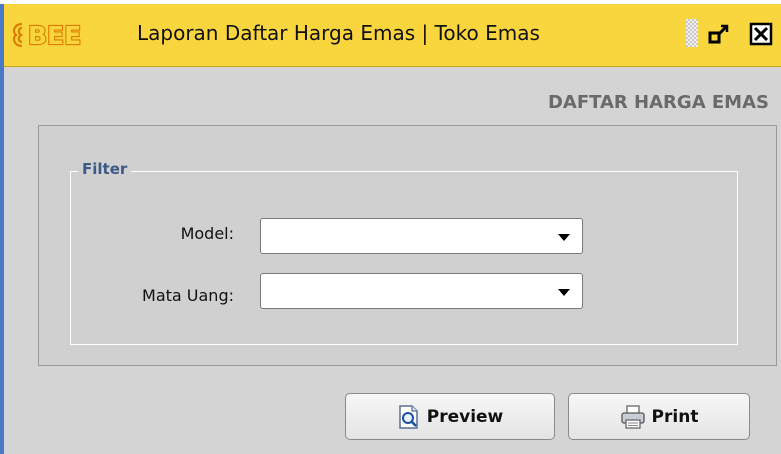 This screenshot has height=454, width=781. What do you see at coordinates (338, 33) in the screenshot?
I see `window-title: Laporan Daftar Harga Emas | Toko Emas` at bounding box center [338, 33].